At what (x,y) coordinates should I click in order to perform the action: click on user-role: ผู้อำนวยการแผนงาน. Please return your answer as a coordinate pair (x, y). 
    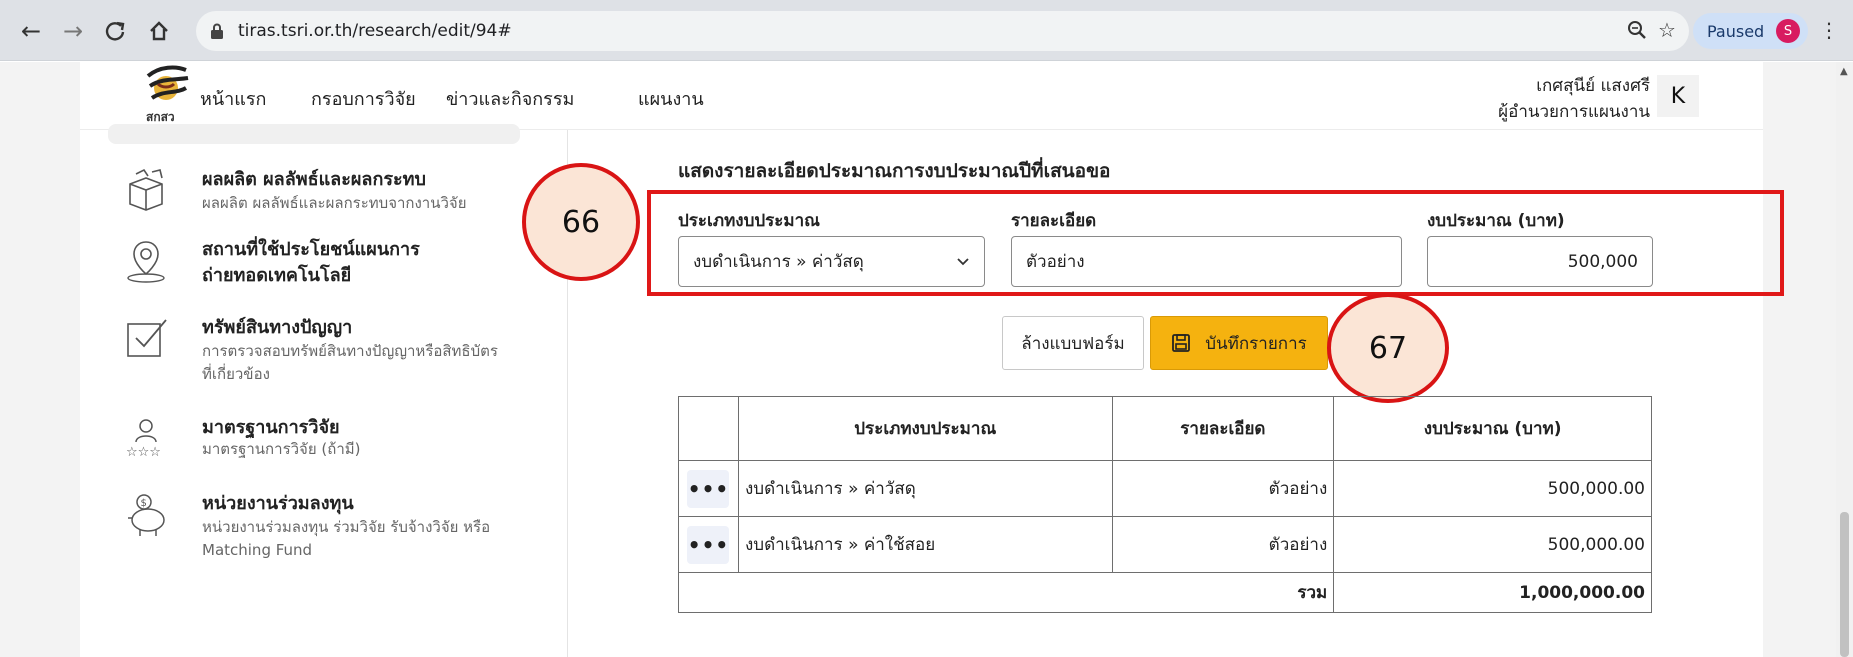
    Looking at the image, I should click on (1574, 112).